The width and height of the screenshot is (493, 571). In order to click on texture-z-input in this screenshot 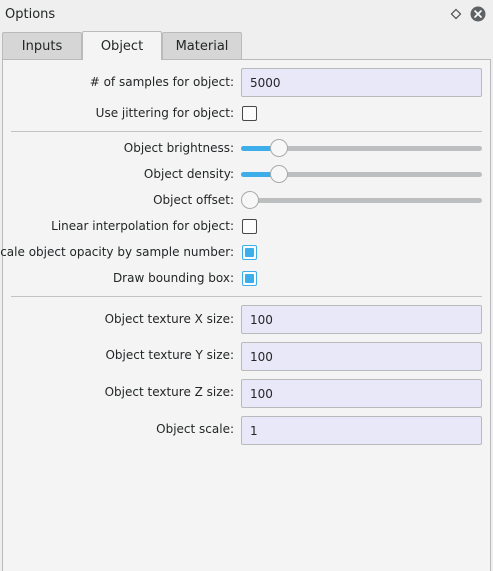, I will do `click(361, 393)`.